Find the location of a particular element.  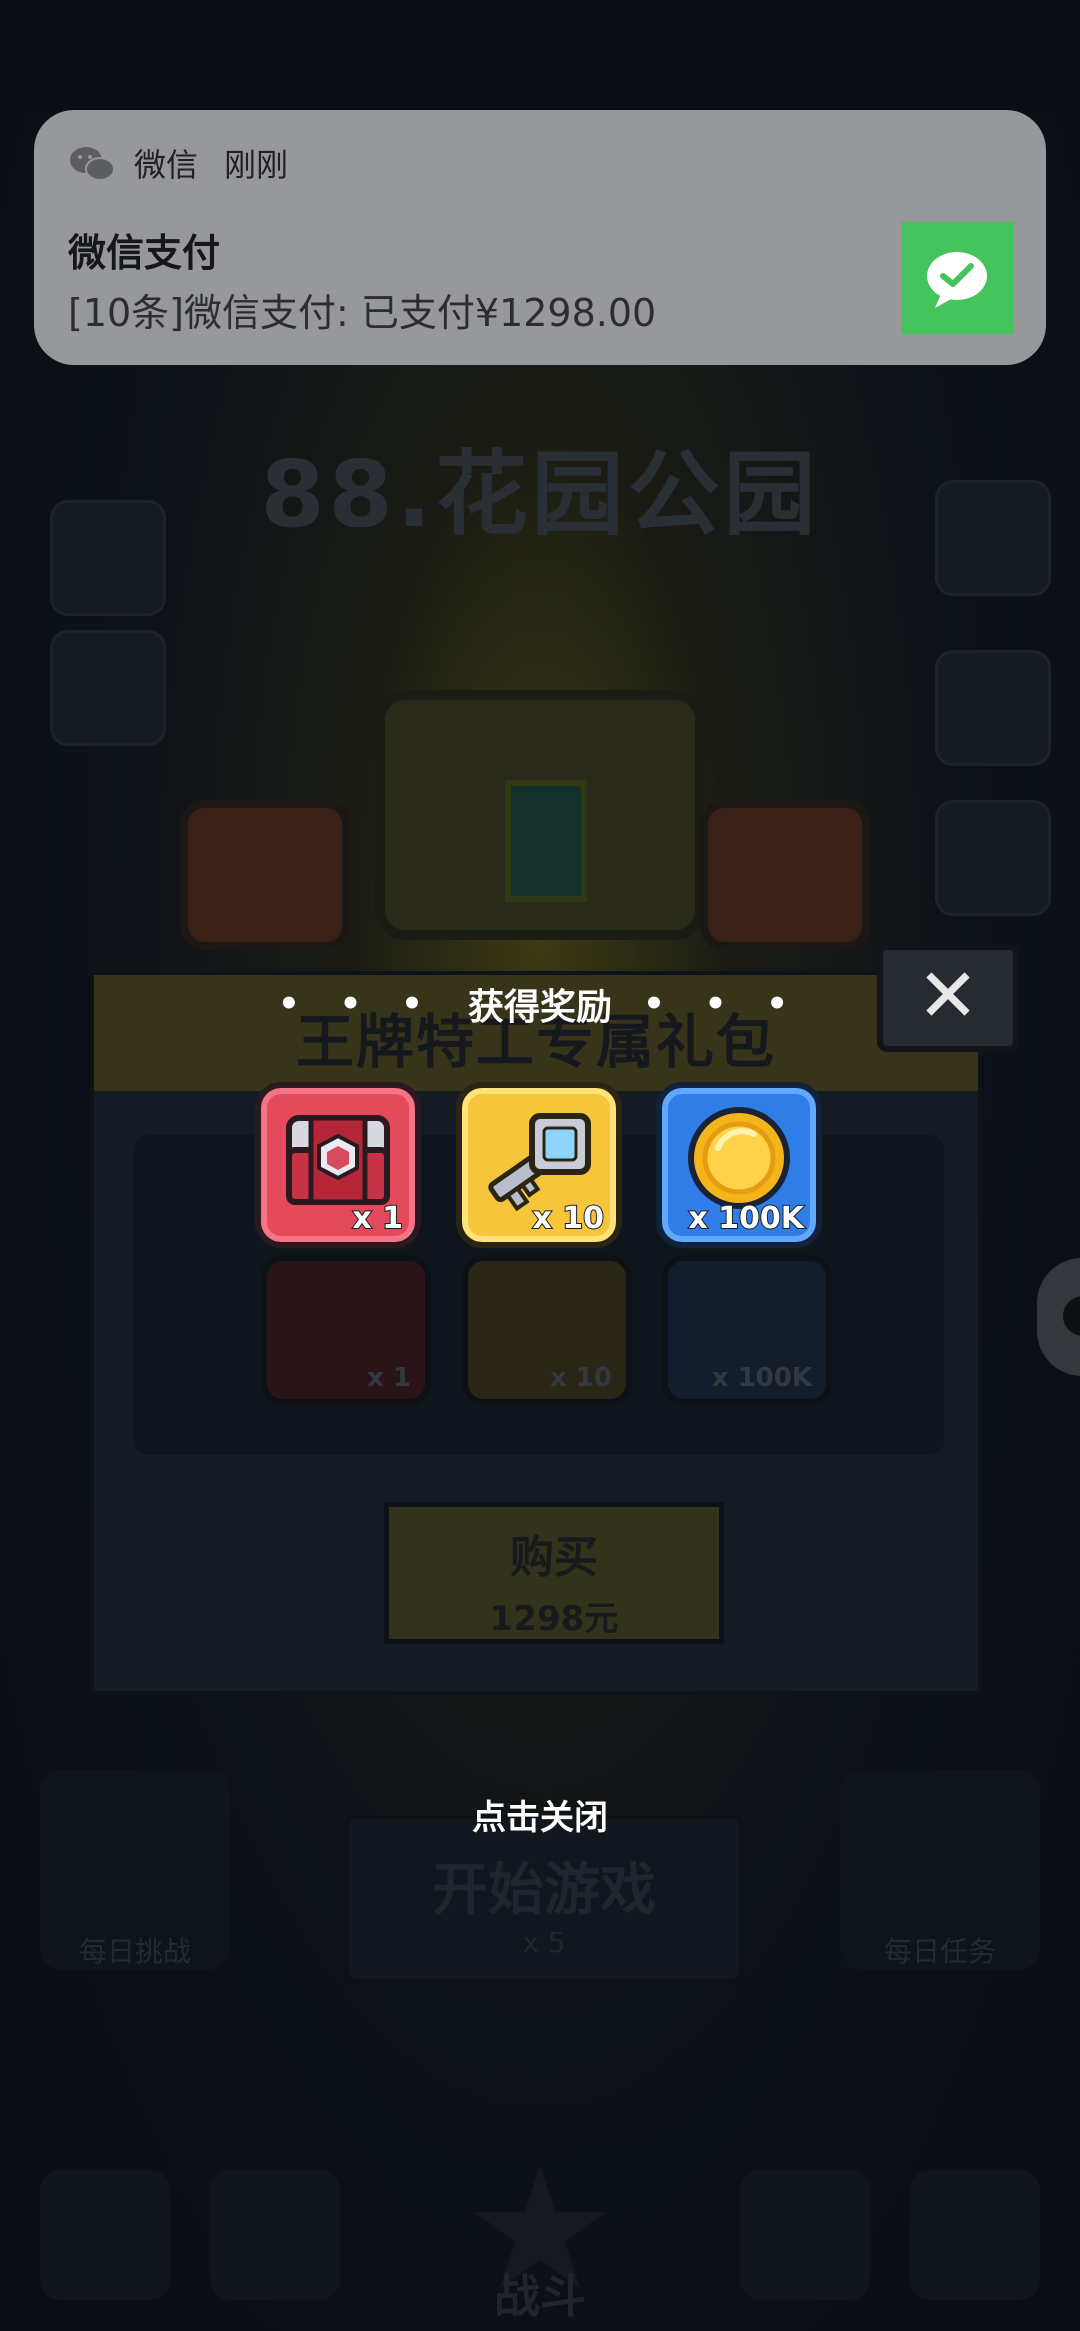

reward-dots-right: • • • is located at coordinates (722, 1004).